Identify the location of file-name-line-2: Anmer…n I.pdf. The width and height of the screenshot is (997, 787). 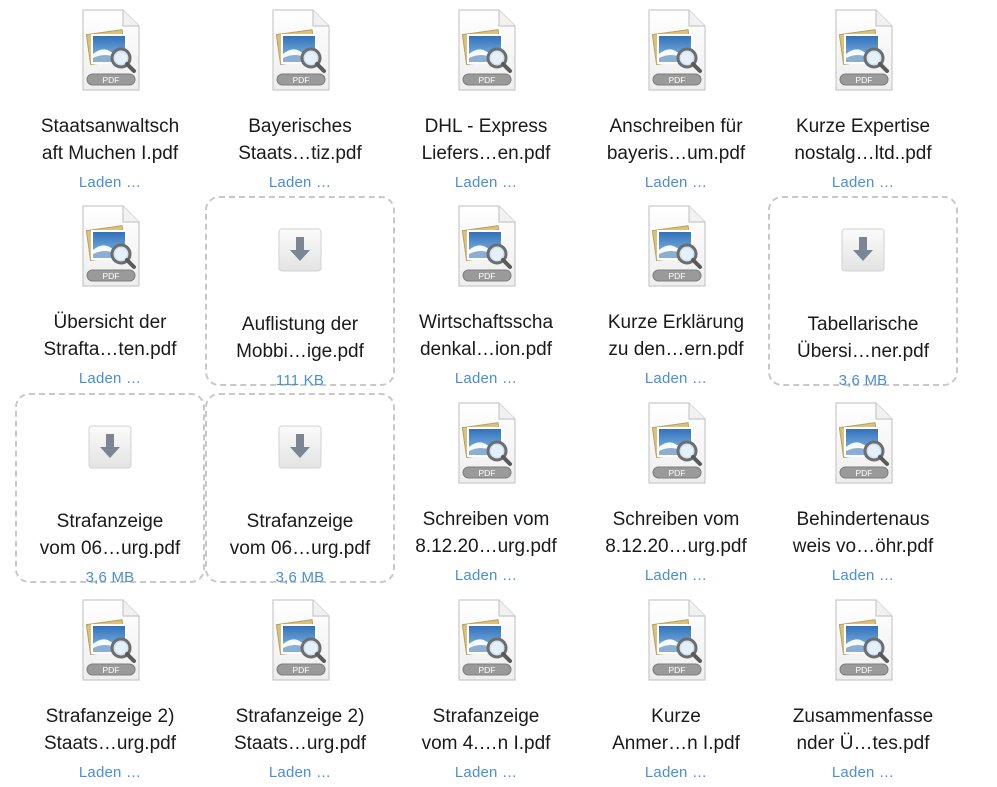
(676, 743).